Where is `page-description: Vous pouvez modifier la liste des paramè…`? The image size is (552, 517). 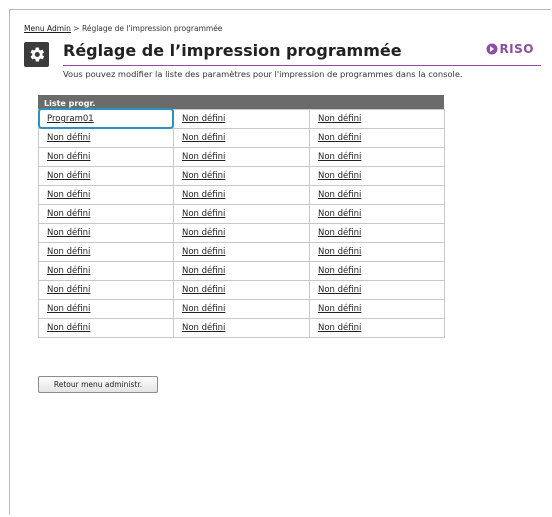 page-description: Vous pouvez modifier la liste des paramè… is located at coordinates (263, 74).